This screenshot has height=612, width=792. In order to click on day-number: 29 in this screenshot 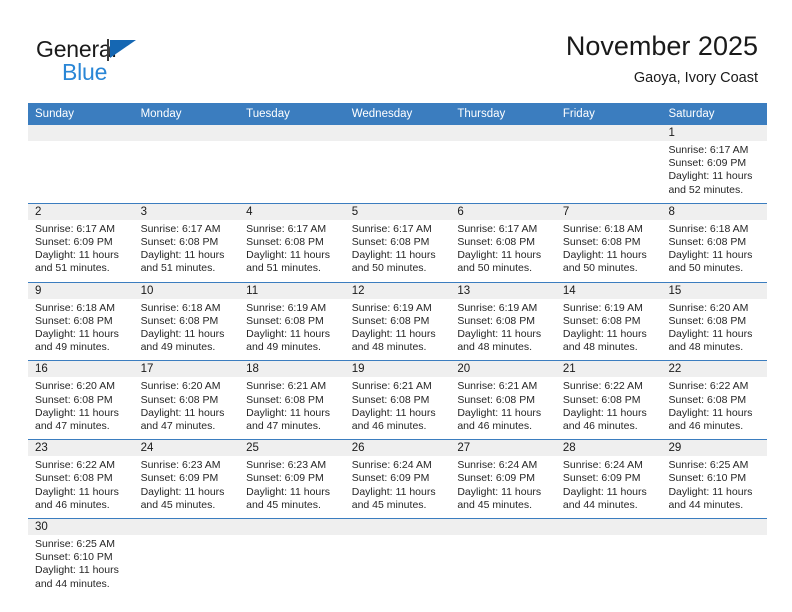, I will do `click(714, 448)`.